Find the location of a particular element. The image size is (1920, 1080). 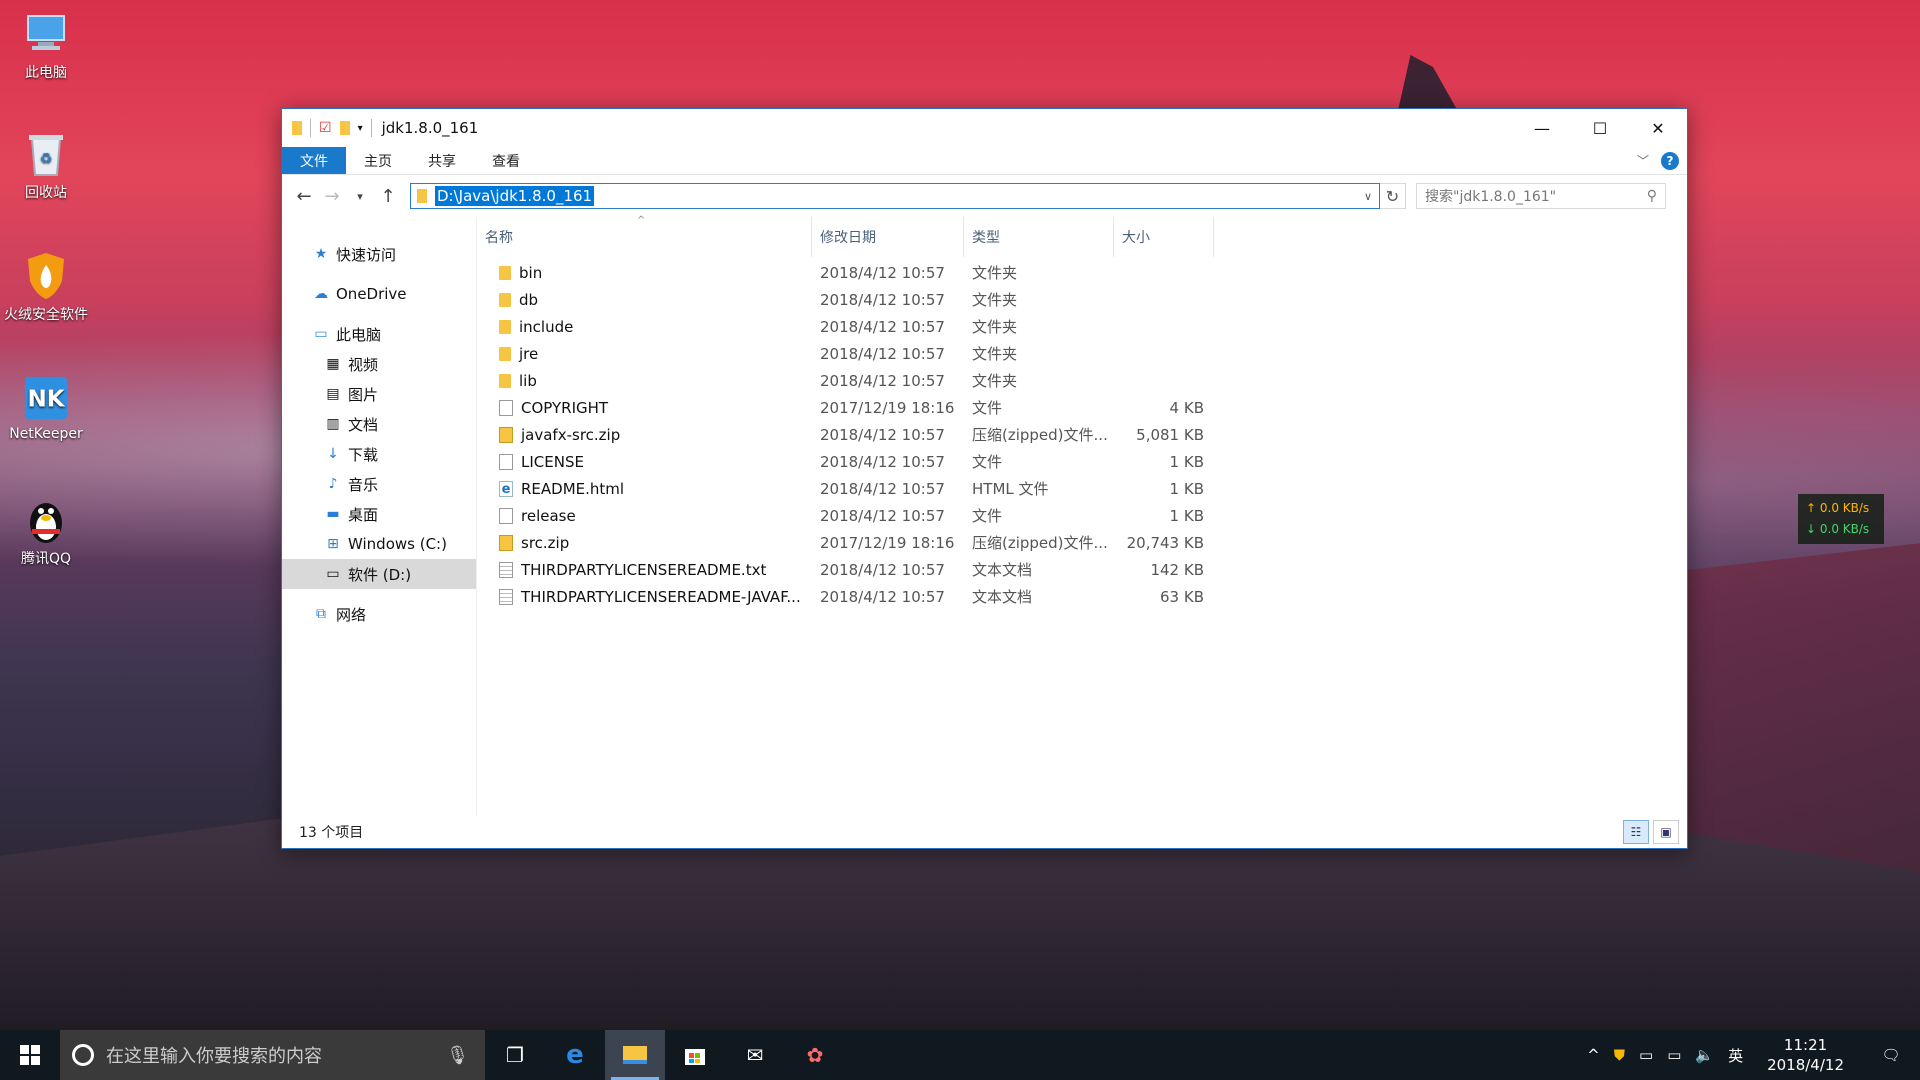

column-name: ^ 名称 is located at coordinates (644, 236).